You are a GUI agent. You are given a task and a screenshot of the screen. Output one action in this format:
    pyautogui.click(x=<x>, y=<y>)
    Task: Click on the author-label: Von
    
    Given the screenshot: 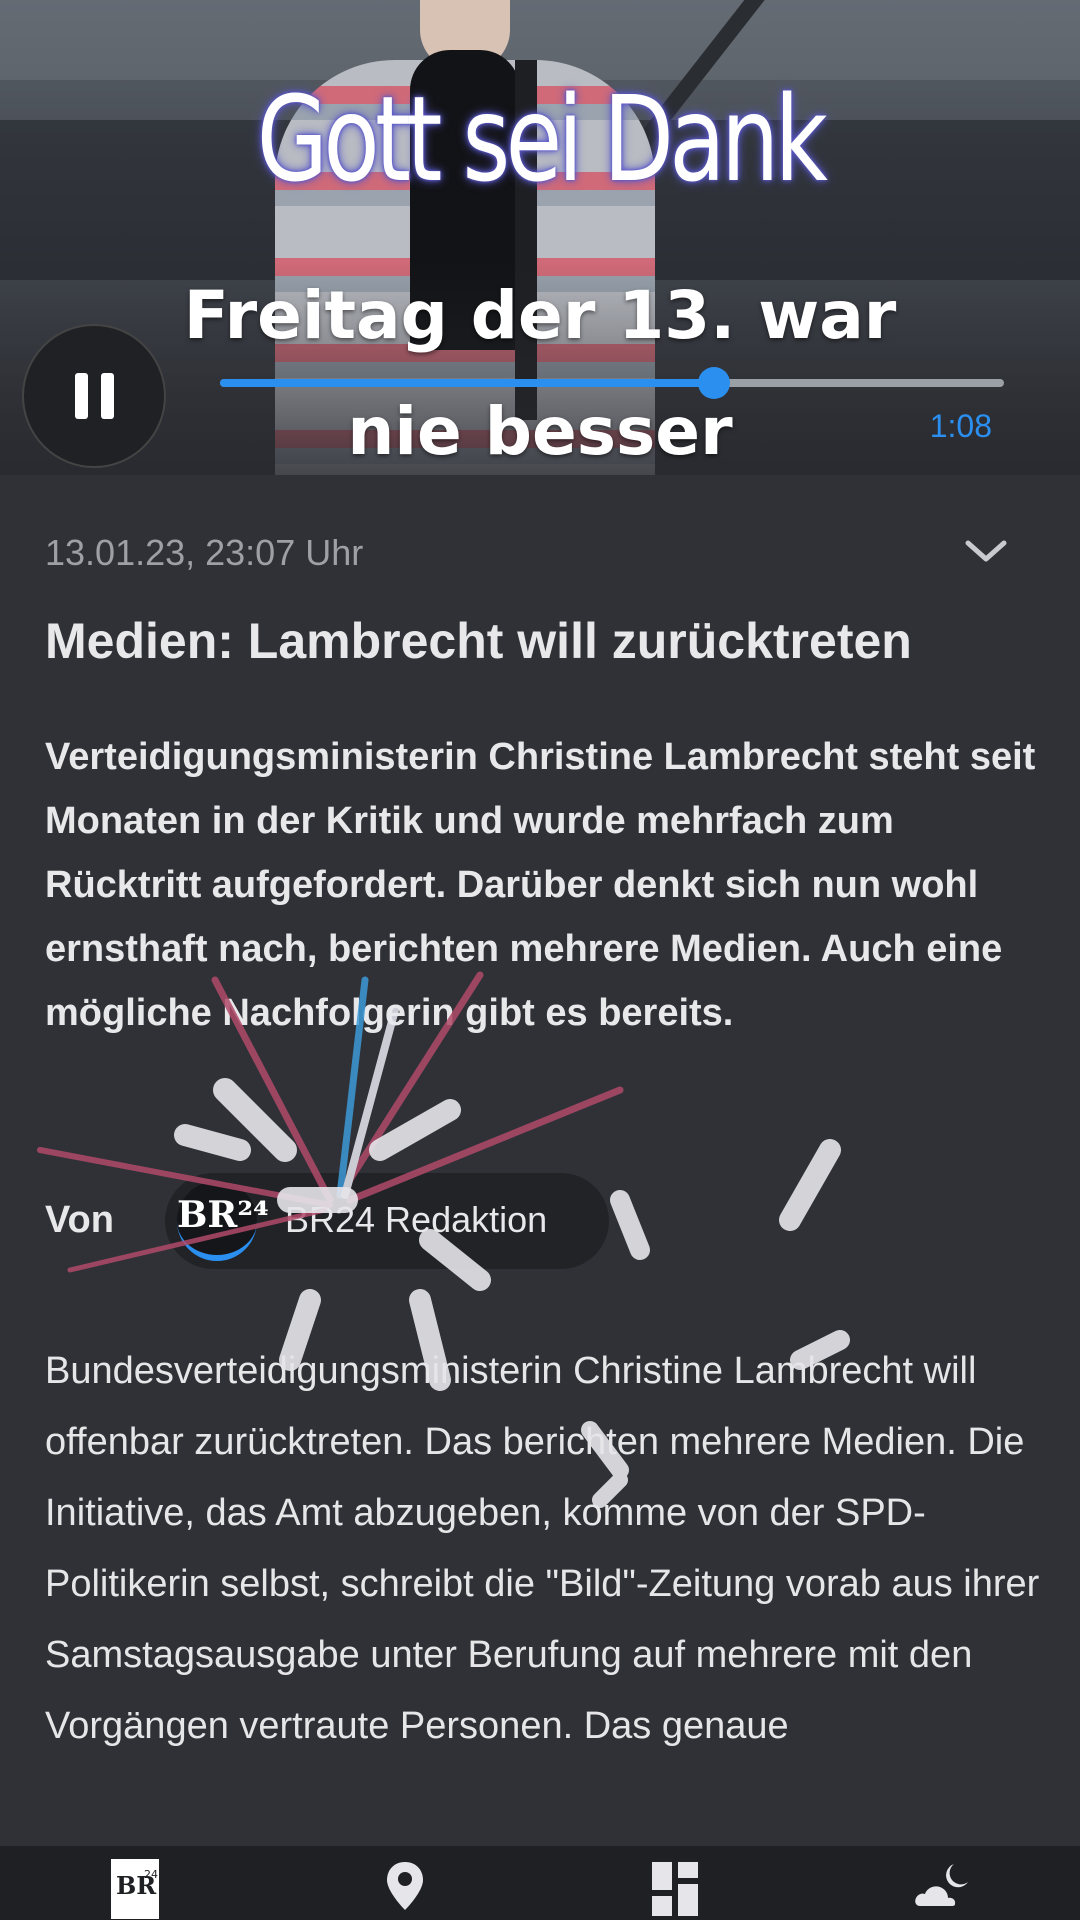 What is the action you would take?
    pyautogui.click(x=79, y=1220)
    